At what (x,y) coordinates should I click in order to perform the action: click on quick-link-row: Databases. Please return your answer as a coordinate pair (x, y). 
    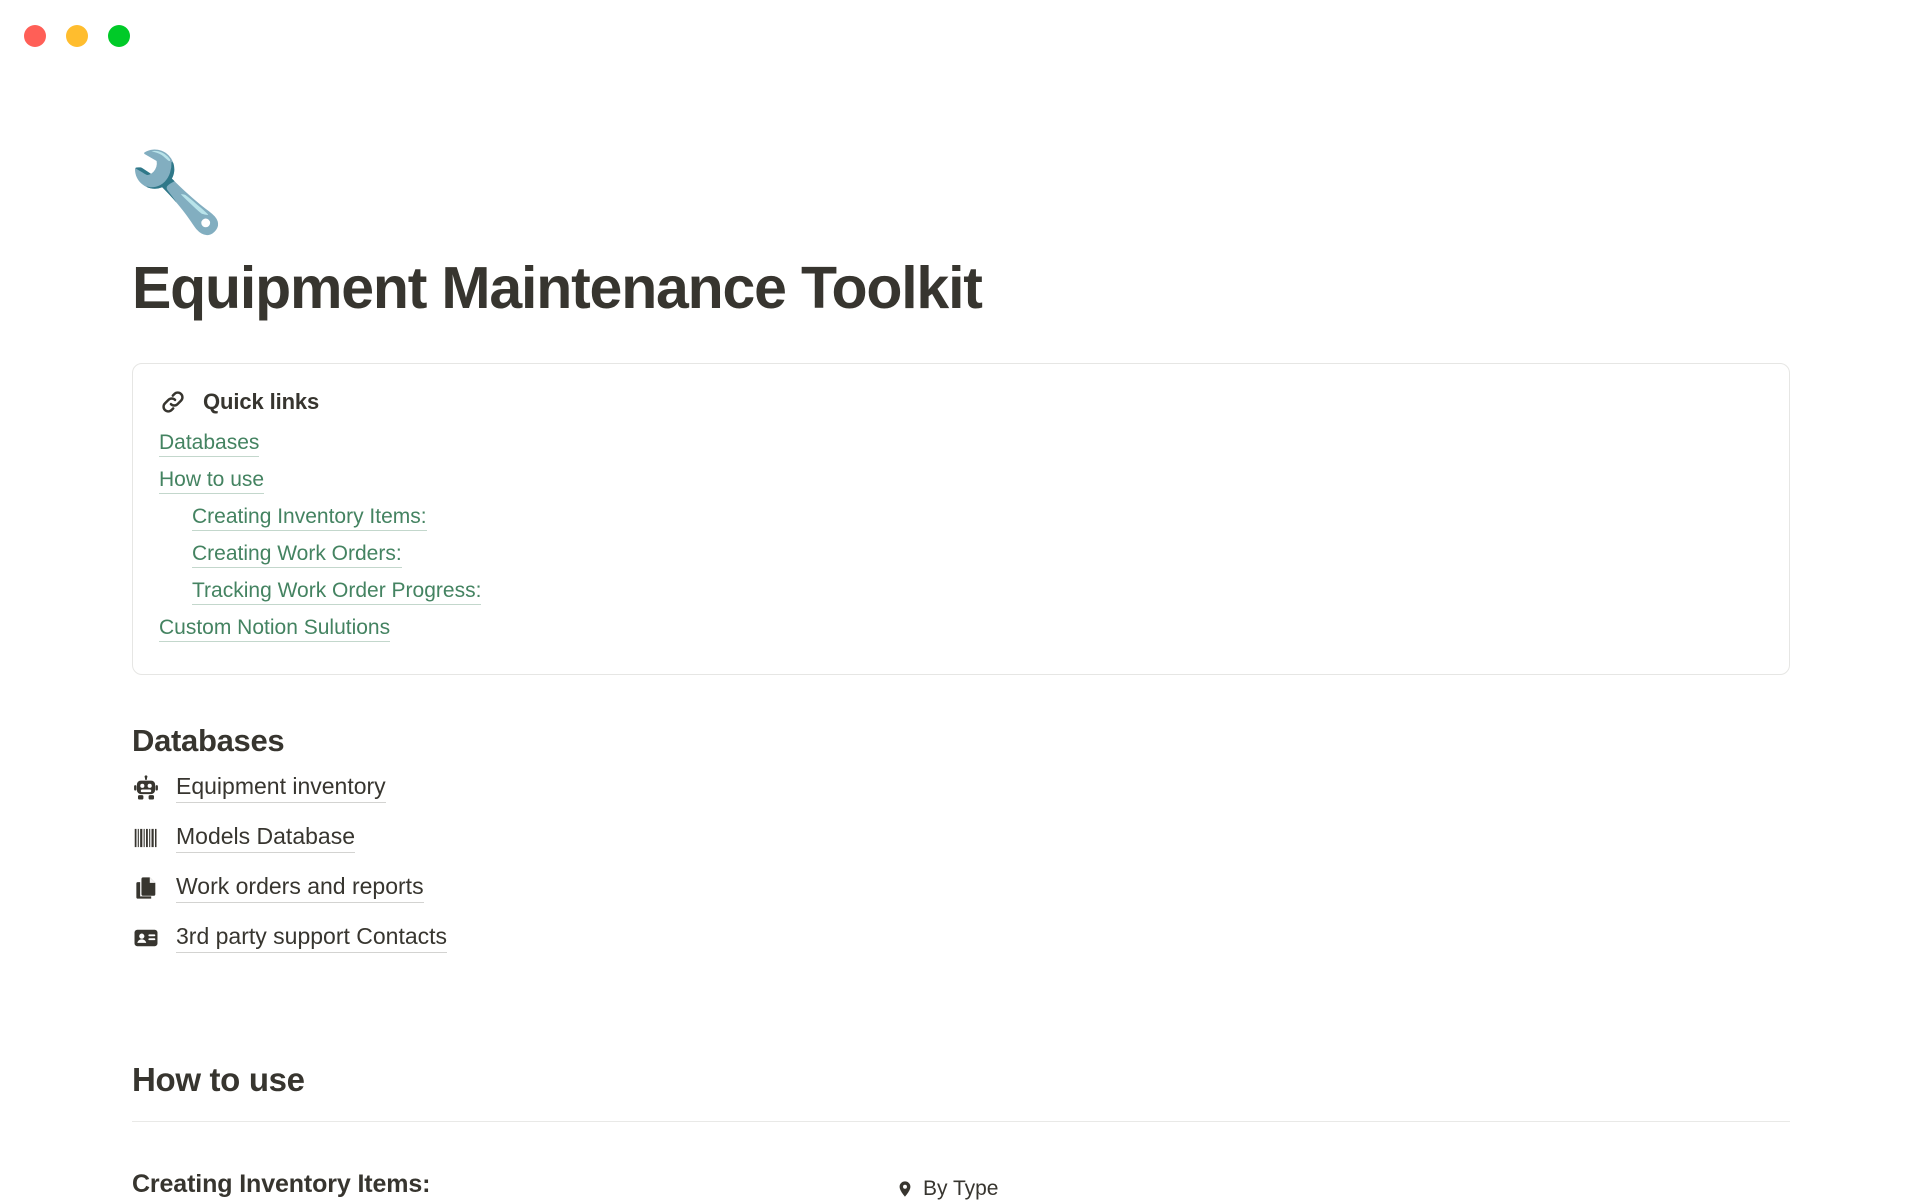
    Looking at the image, I should click on (961, 442).